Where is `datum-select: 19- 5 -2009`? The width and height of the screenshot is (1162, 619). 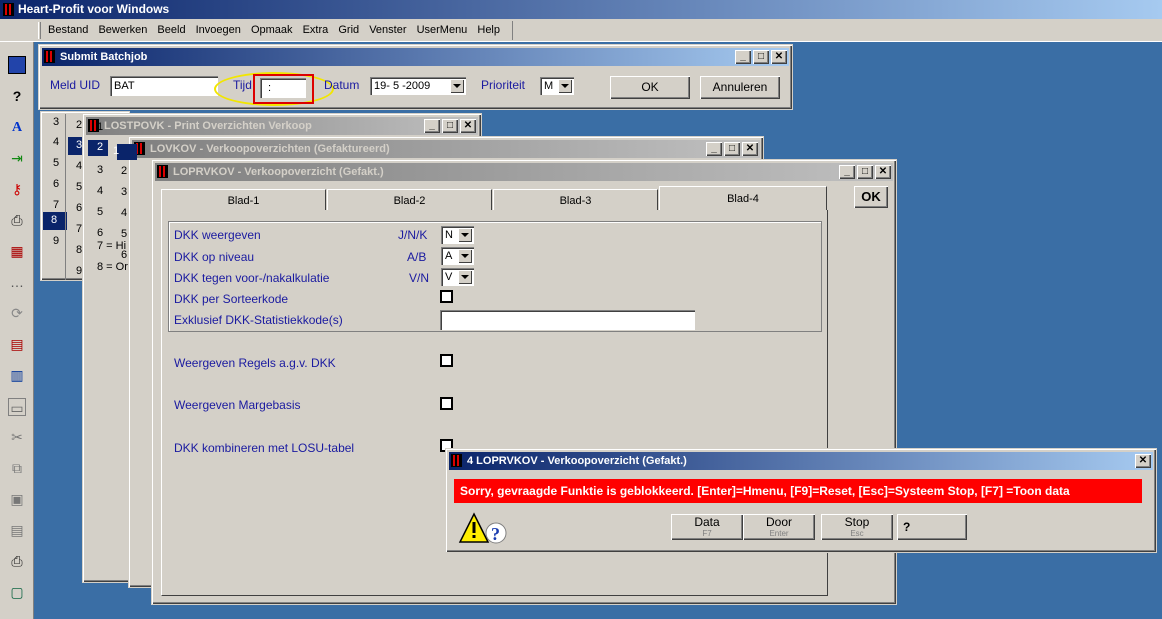 datum-select: 19- 5 -2009 is located at coordinates (418, 86).